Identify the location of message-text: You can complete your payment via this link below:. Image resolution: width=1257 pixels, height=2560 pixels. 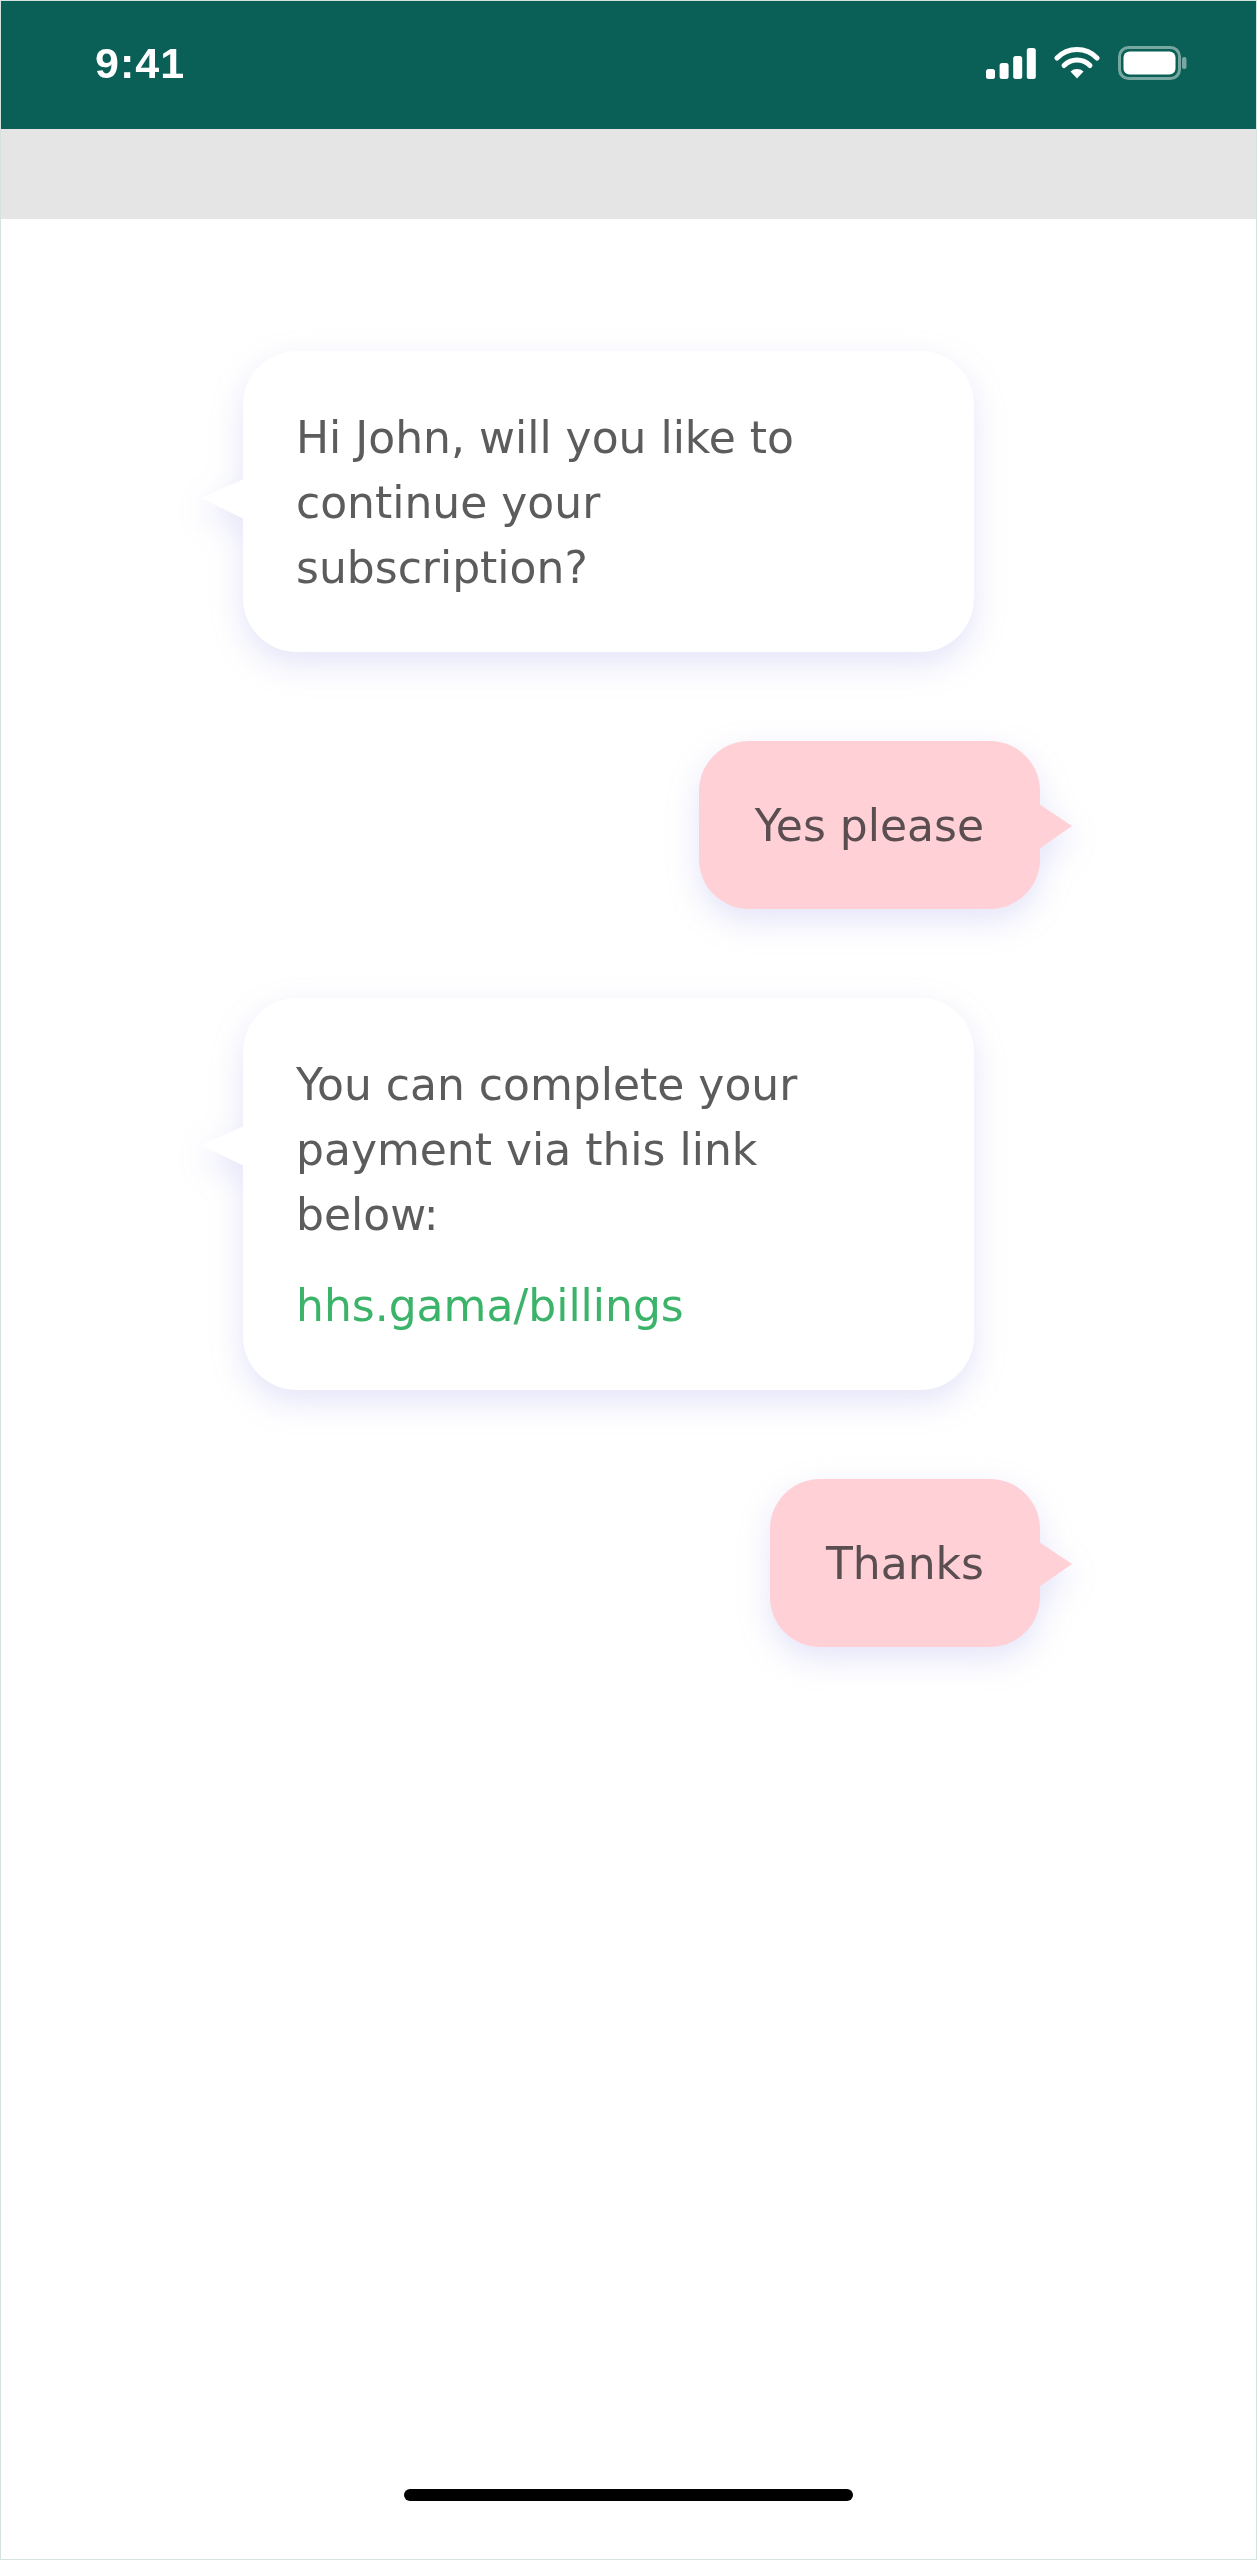
(547, 1150).